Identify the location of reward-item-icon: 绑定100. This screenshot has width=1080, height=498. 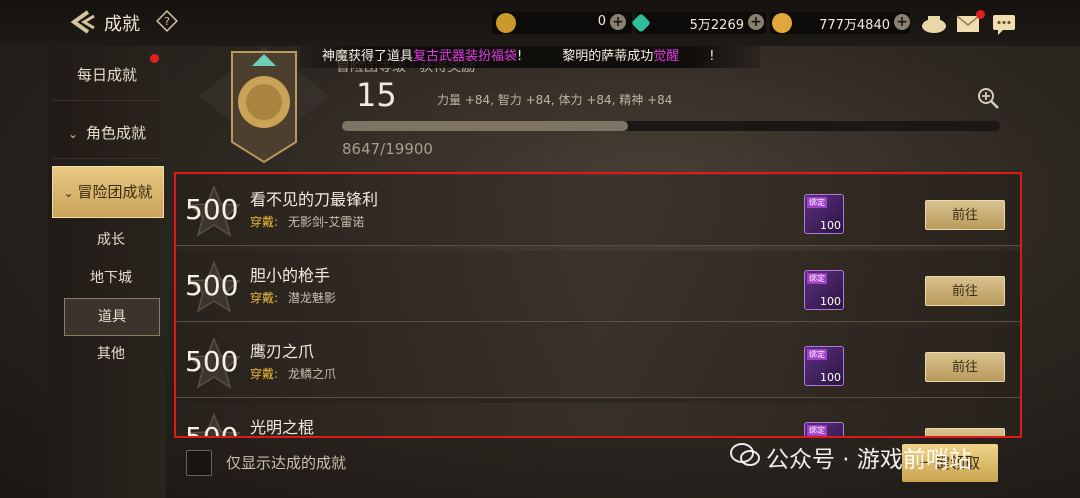
(824, 429).